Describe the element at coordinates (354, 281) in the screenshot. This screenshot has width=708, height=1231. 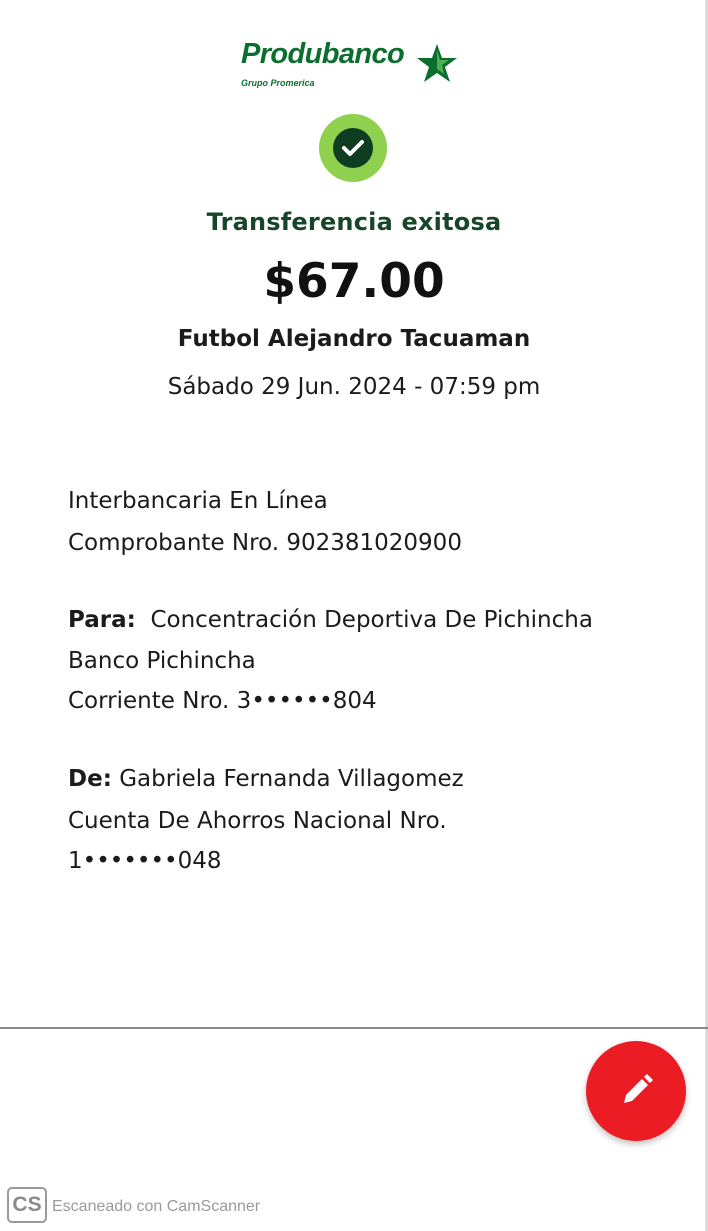
I see `transfer-amount: $67.00` at that location.